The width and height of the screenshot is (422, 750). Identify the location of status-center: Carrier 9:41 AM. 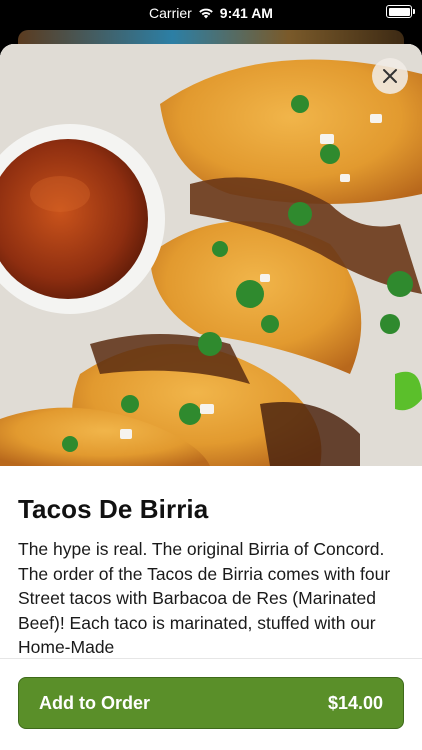
(211, 13).